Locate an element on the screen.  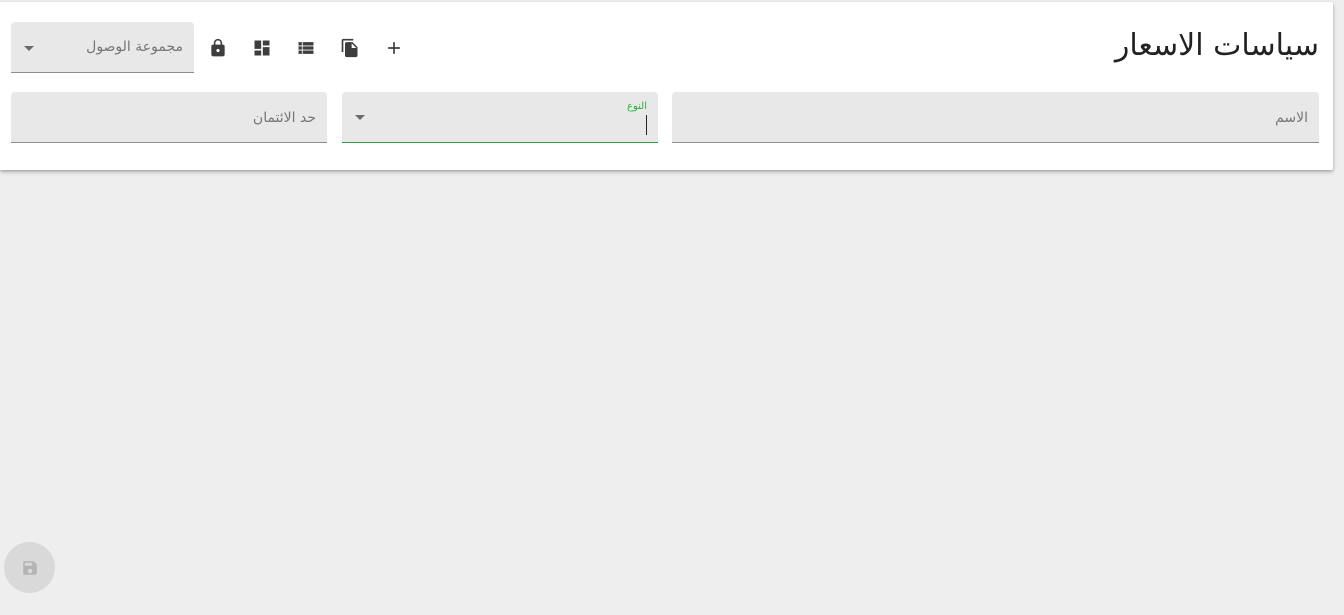
text-caret is located at coordinates (646, 125).